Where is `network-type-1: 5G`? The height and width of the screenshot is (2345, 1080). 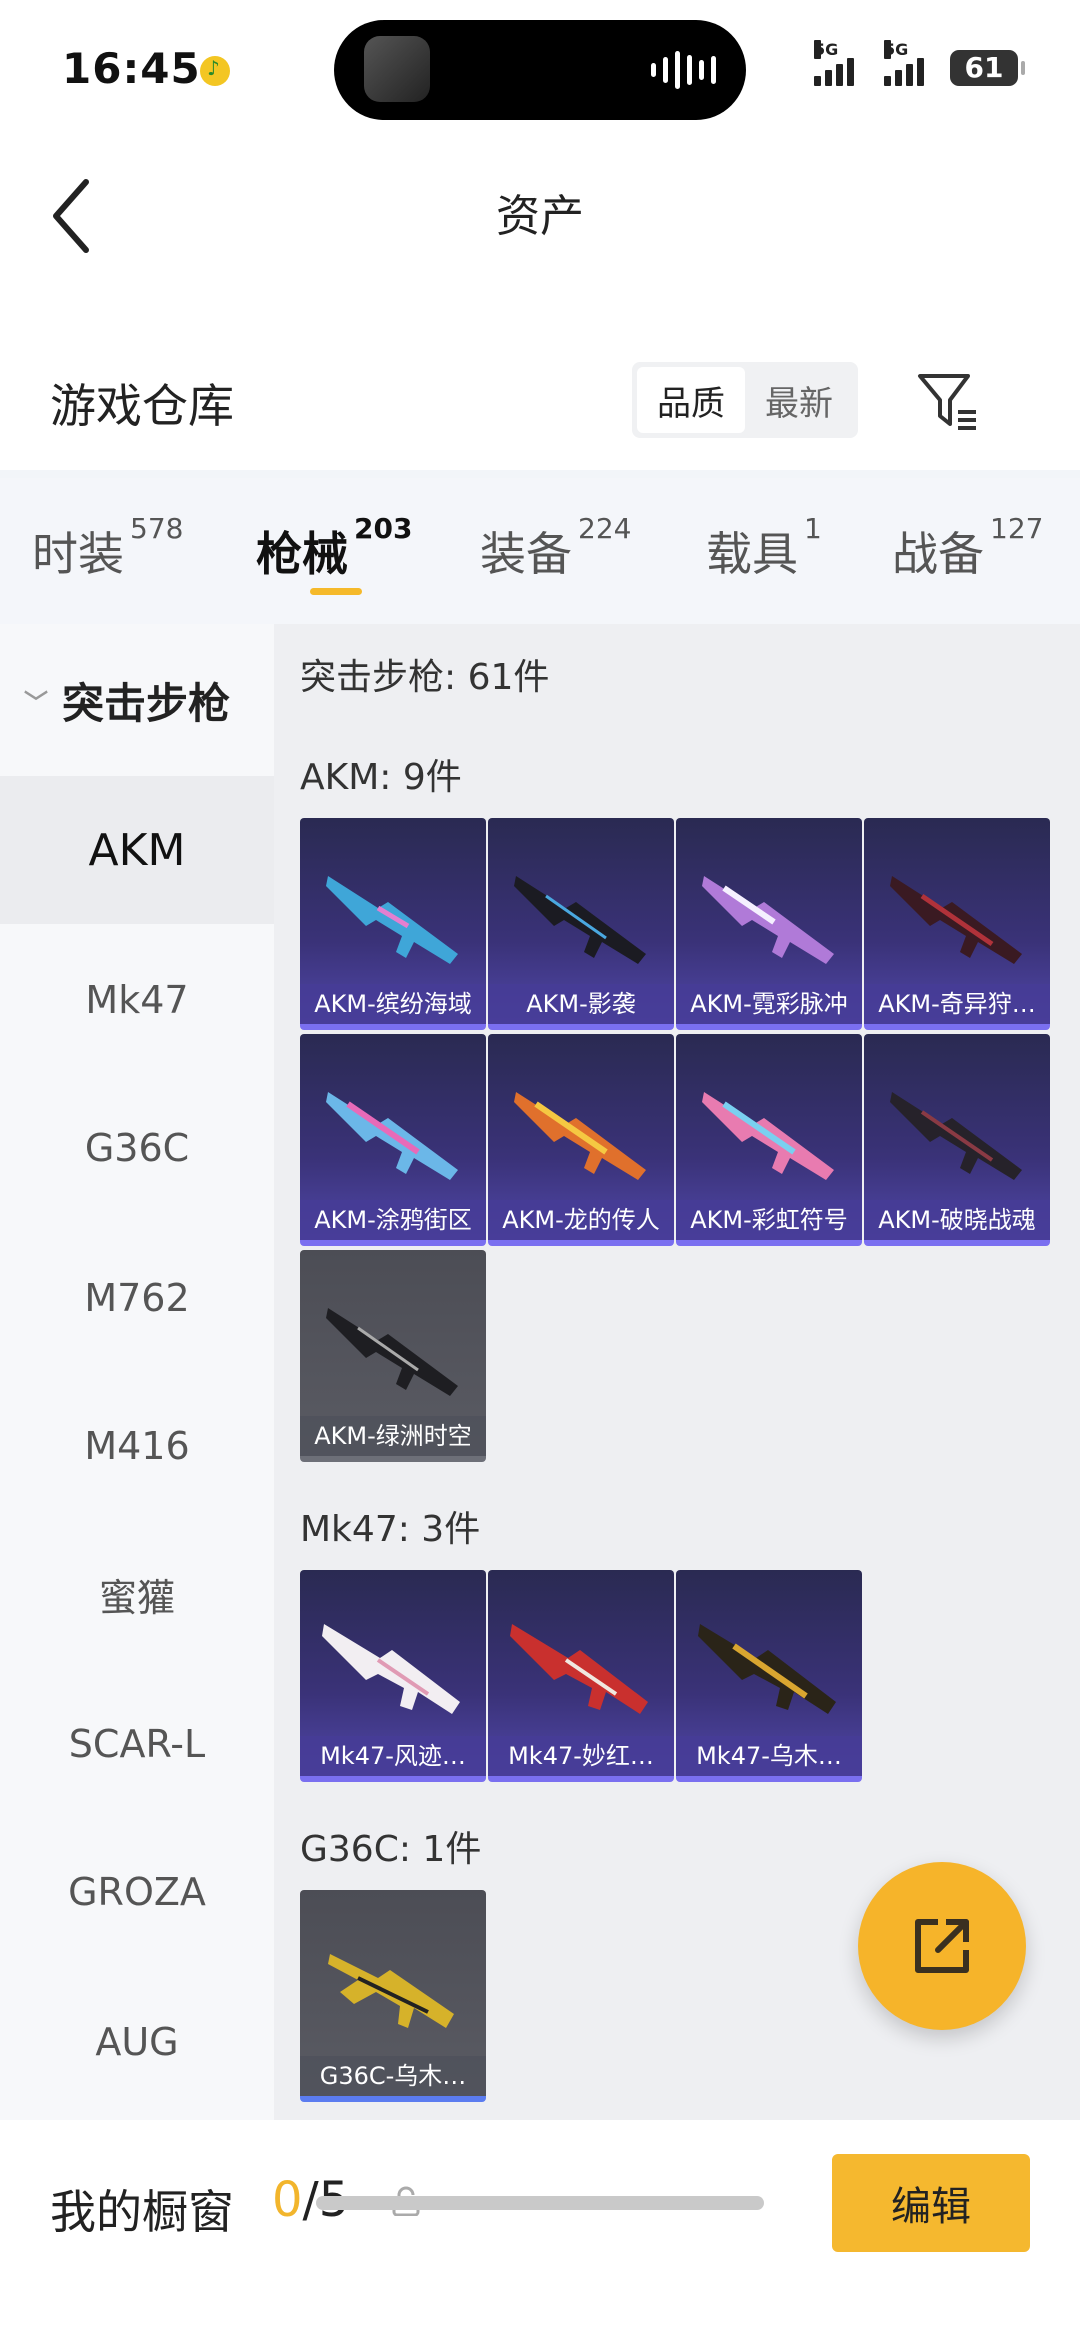
network-type-1: 5G is located at coordinates (826, 49).